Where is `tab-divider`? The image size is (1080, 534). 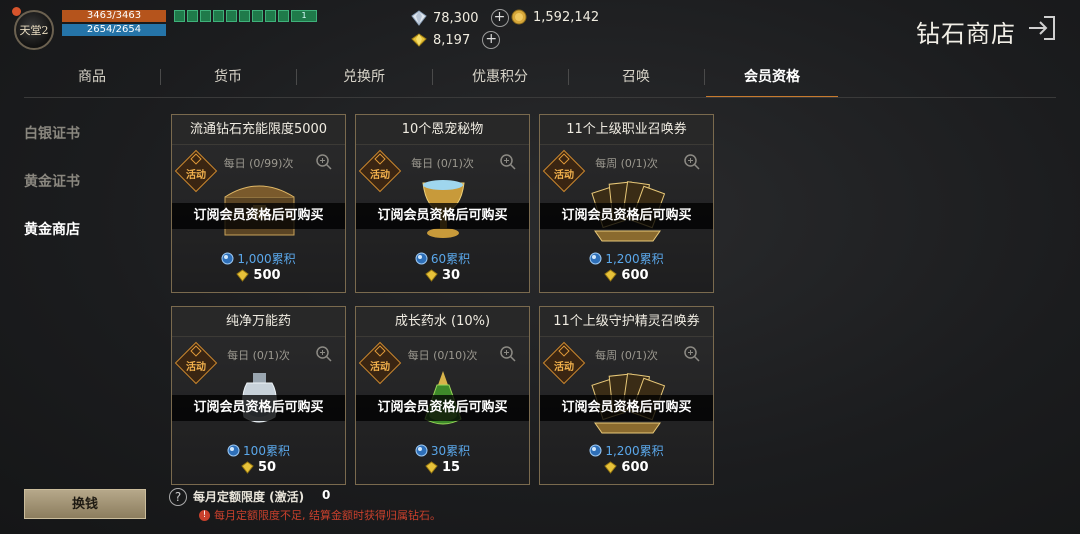 tab-divider is located at coordinates (540, 97).